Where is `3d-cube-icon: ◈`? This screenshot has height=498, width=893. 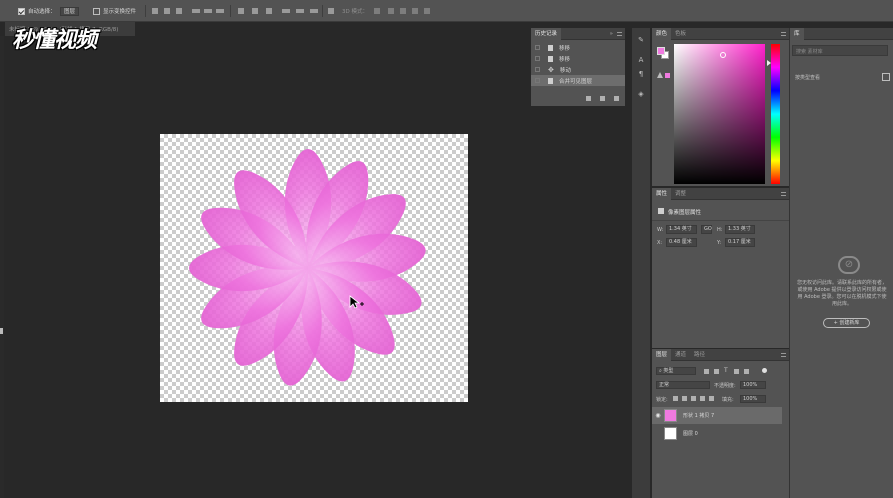 3d-cube-icon: ◈ is located at coordinates (641, 94).